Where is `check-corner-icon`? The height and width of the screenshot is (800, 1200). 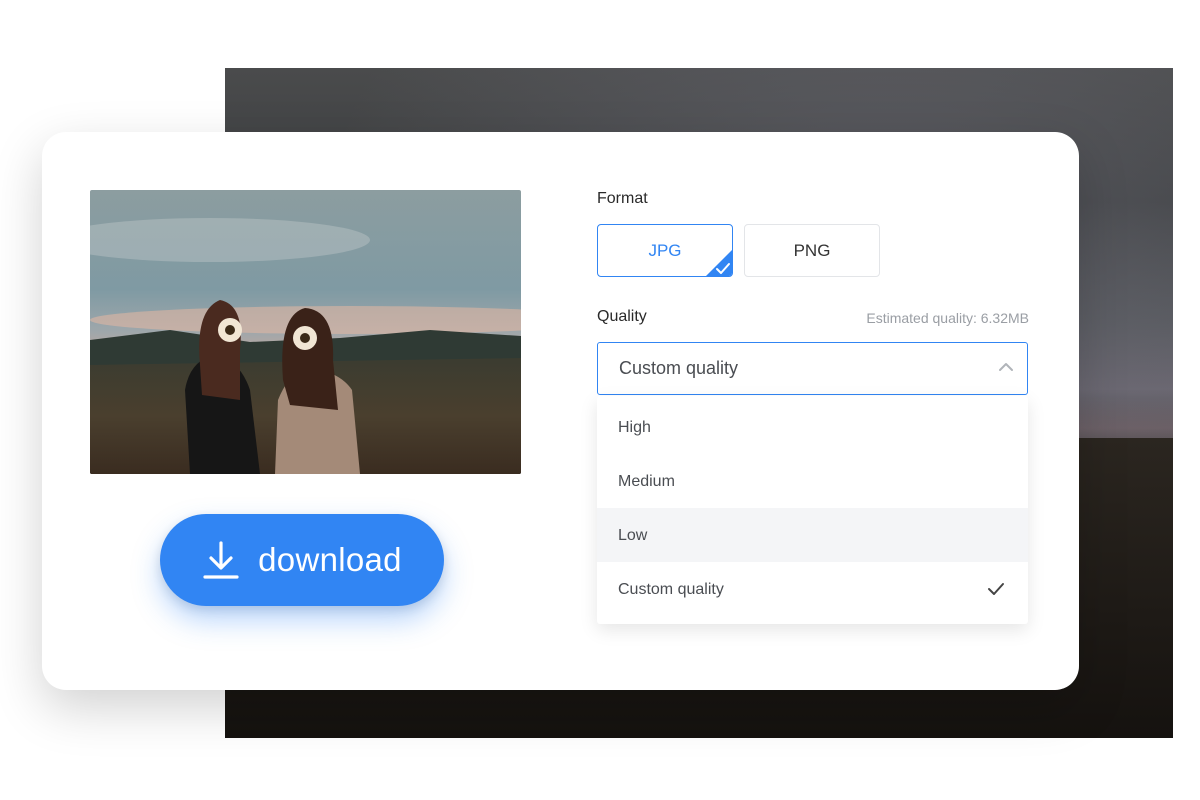
check-corner-icon is located at coordinates (719, 263).